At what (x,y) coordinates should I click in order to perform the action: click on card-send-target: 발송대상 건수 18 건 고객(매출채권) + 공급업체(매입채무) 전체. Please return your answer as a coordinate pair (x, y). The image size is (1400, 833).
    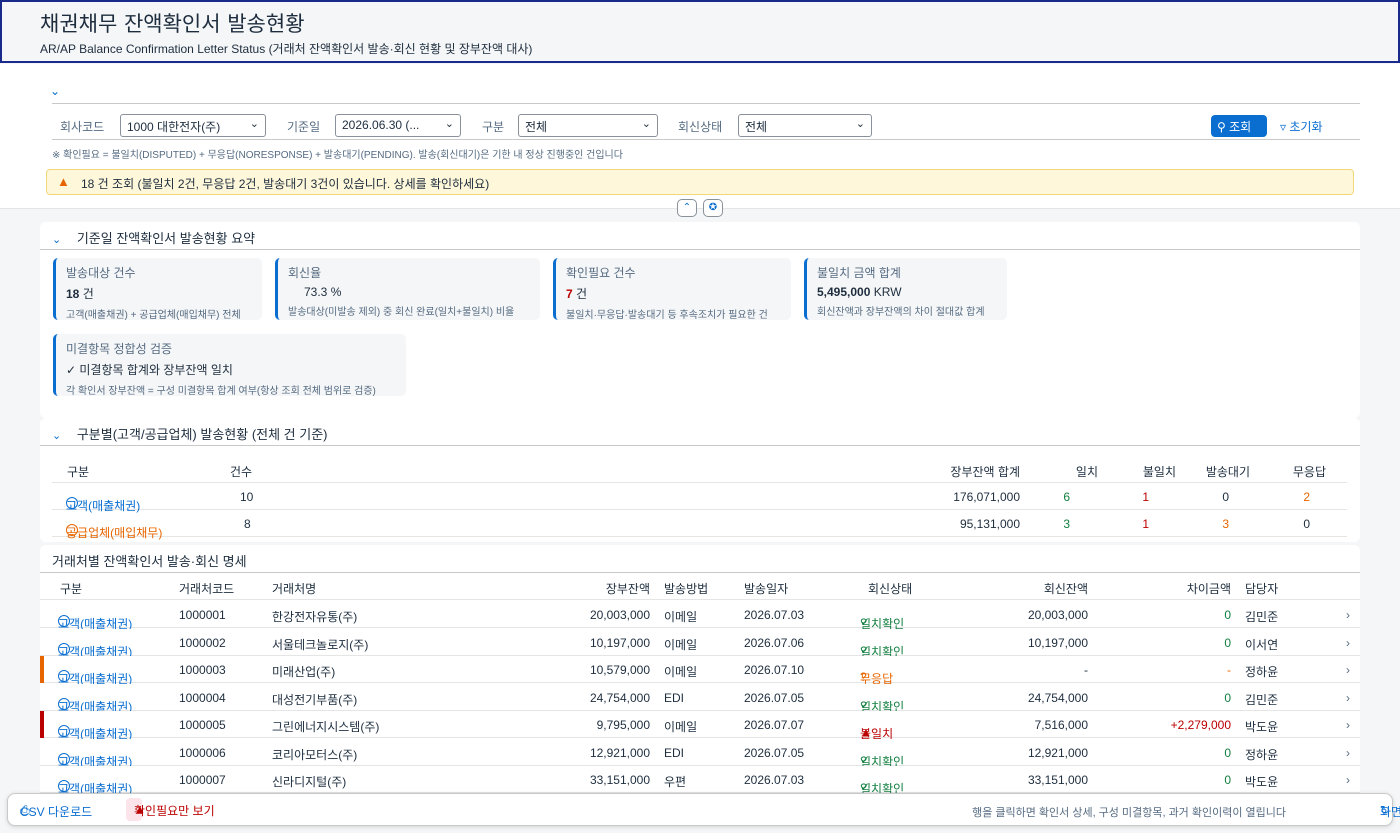
    Looking at the image, I should click on (157, 289).